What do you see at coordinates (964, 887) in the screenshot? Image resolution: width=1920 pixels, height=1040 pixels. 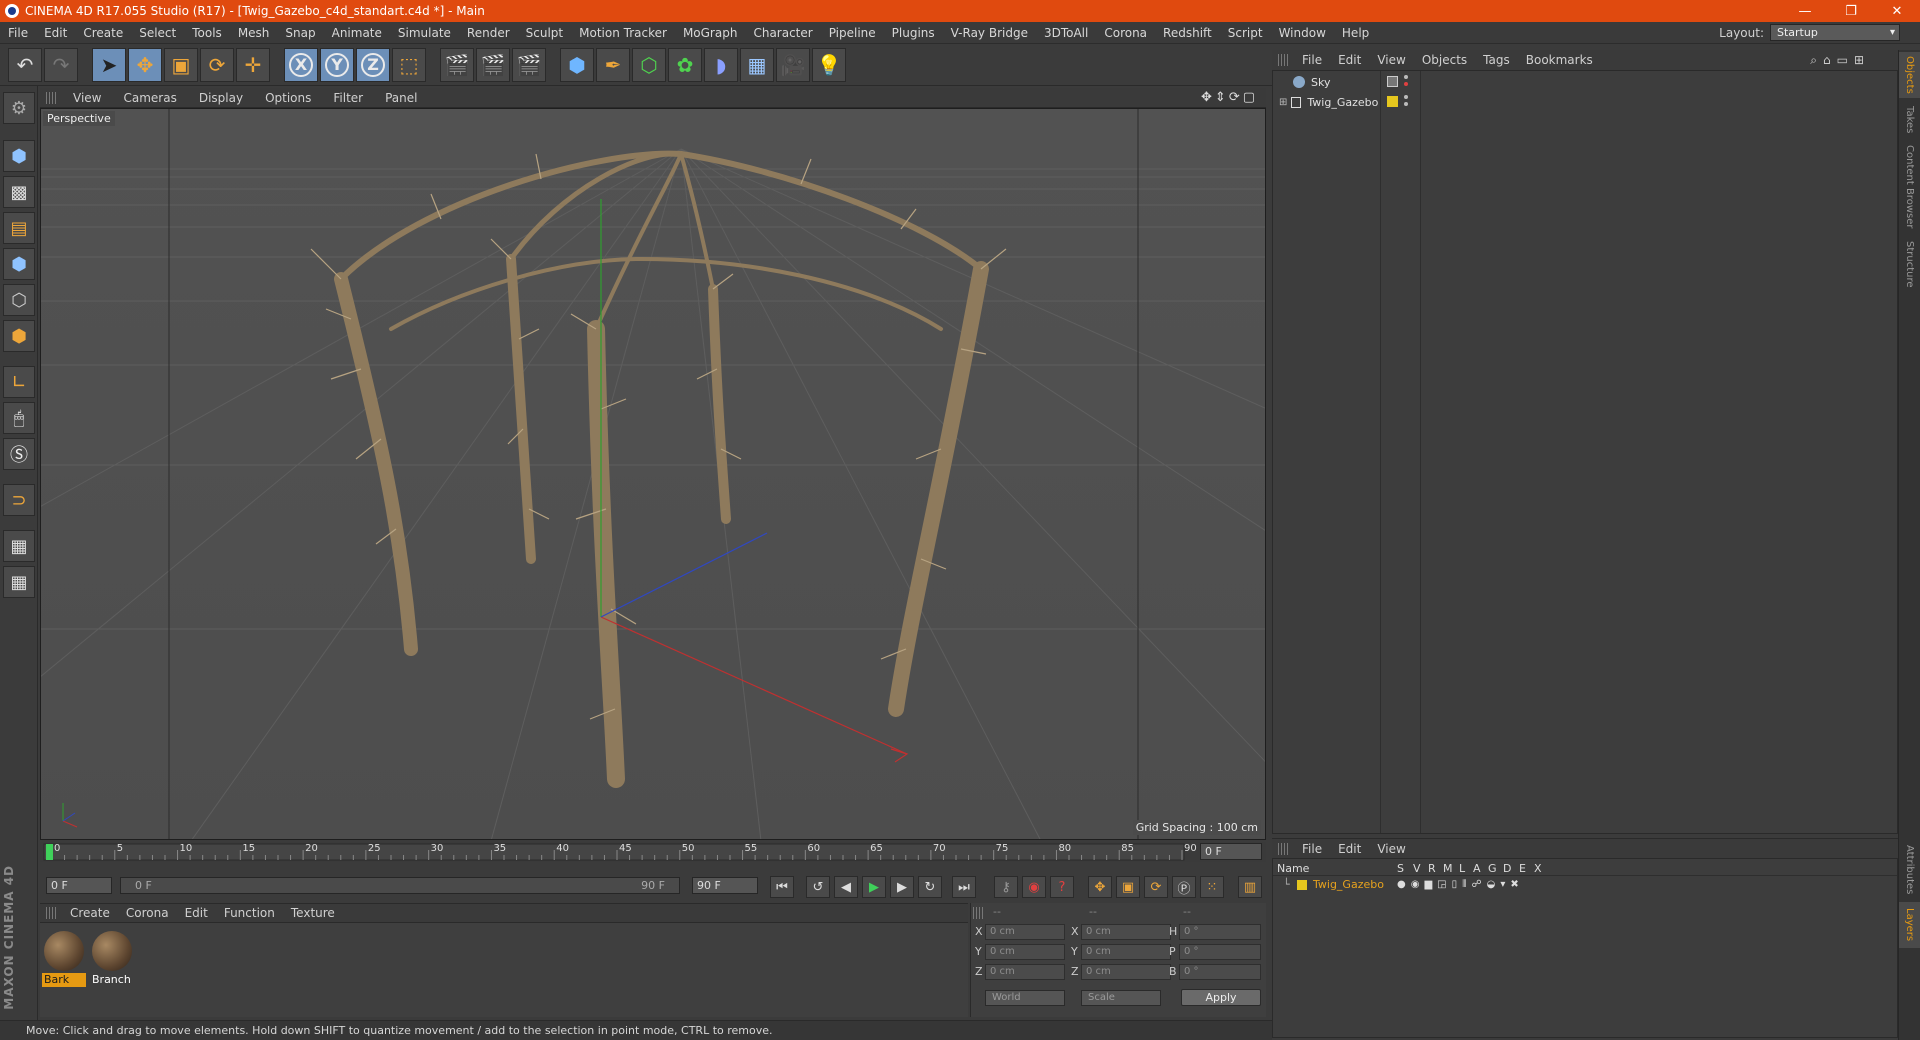 I see `go-to-end-button: ⏭` at bounding box center [964, 887].